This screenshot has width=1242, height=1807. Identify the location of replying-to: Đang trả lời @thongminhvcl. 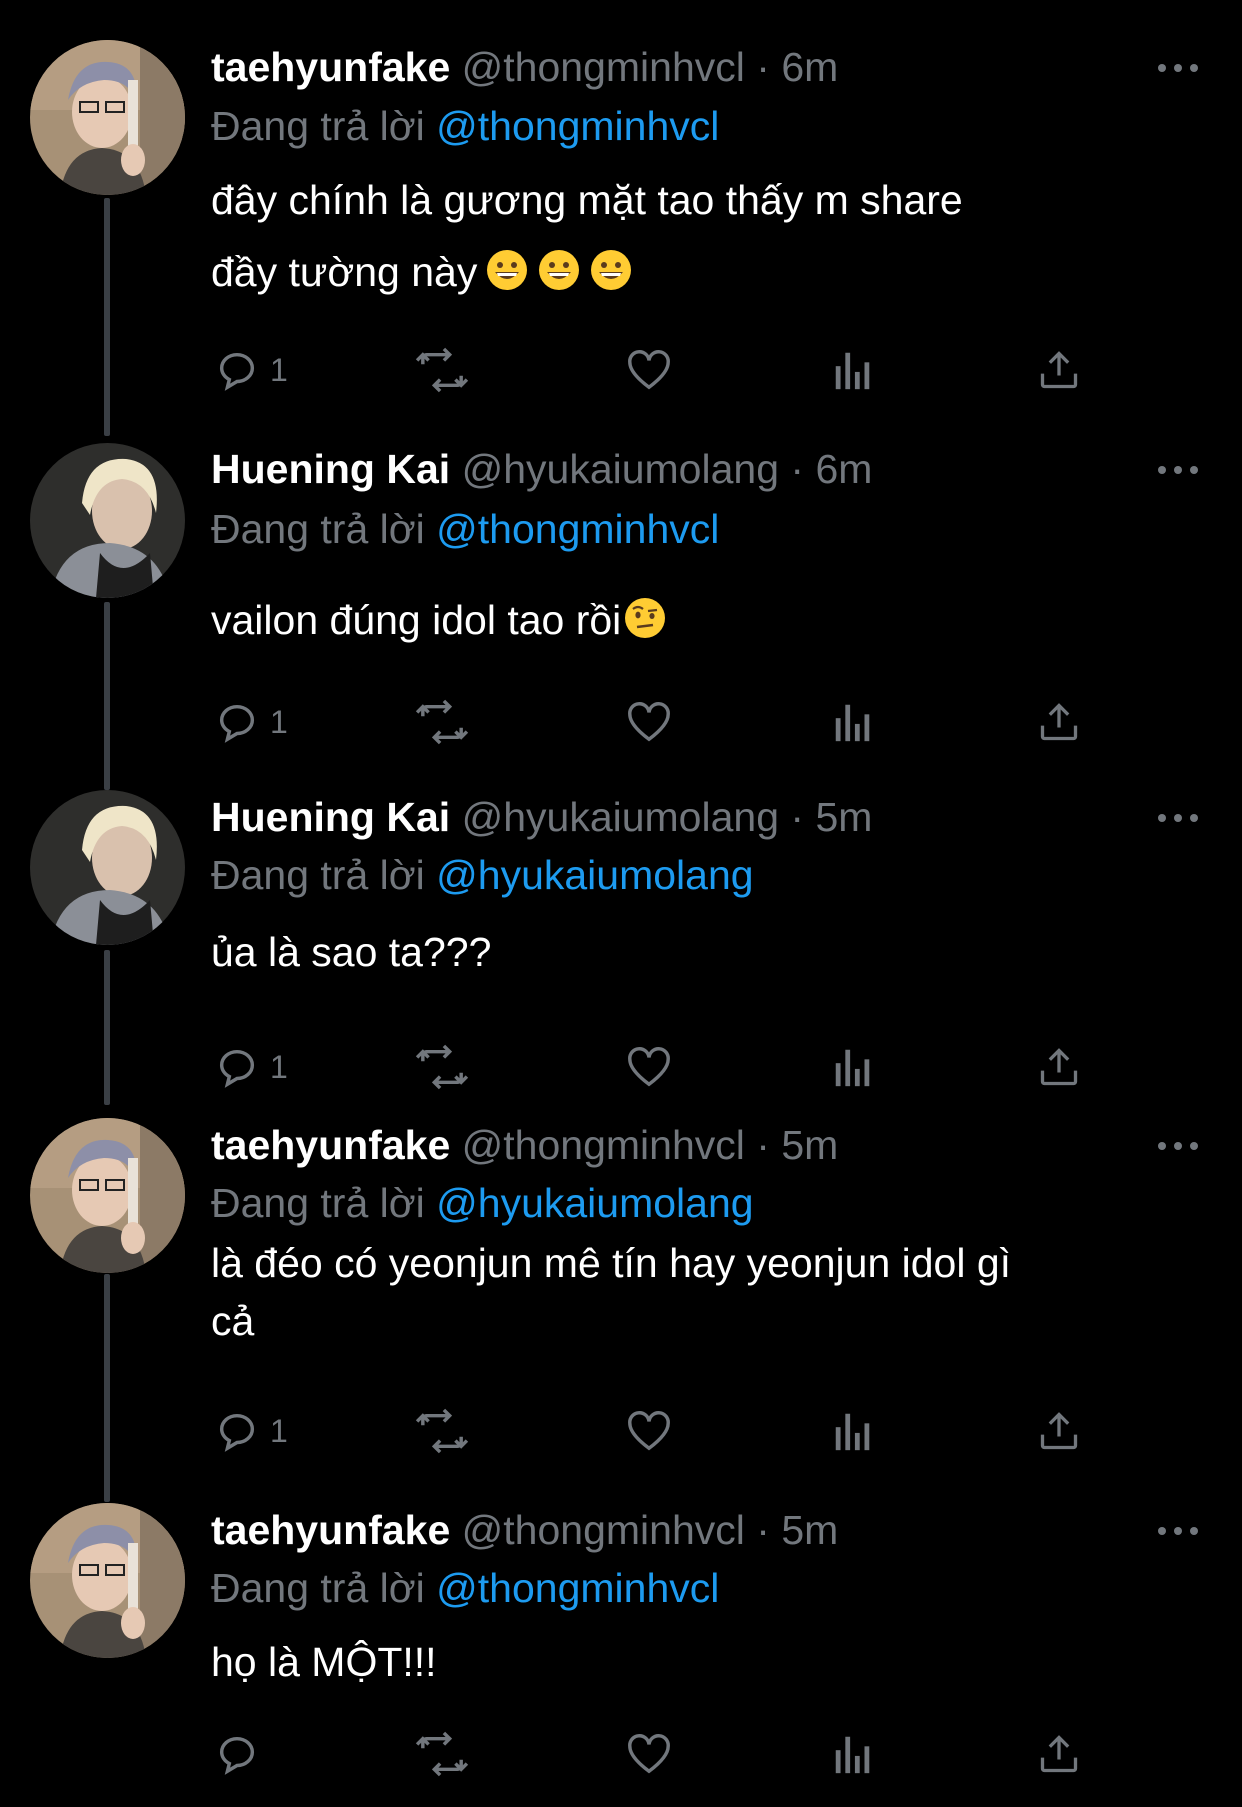
(465, 126).